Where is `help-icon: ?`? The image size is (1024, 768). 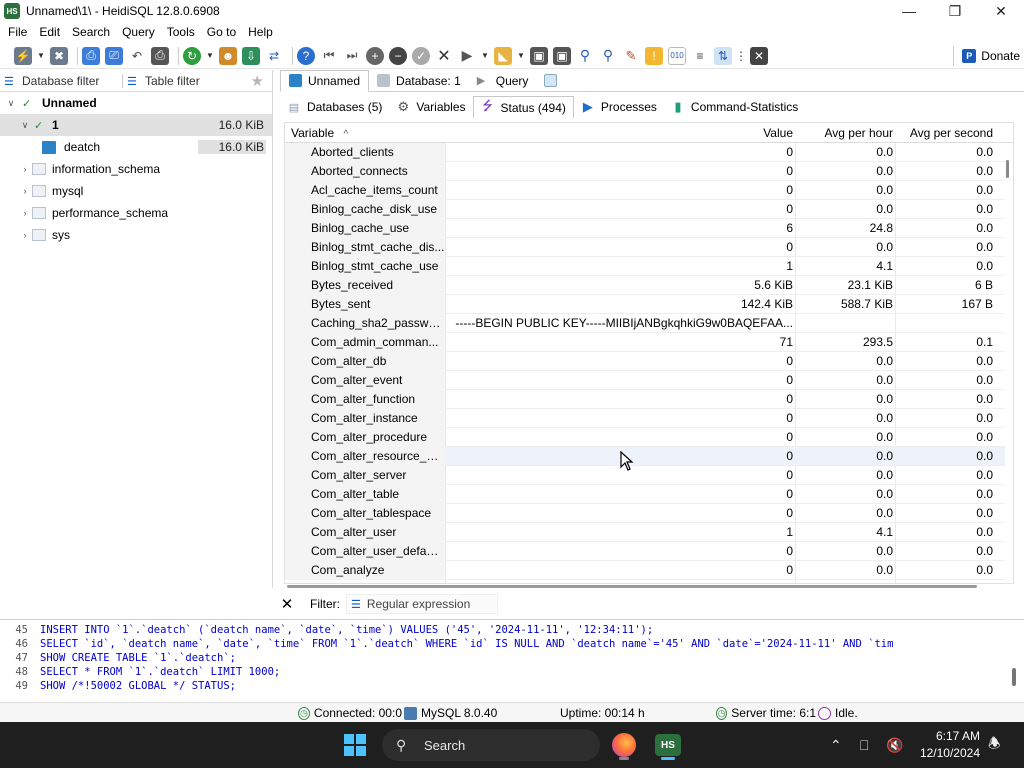 help-icon: ? is located at coordinates (306, 55).